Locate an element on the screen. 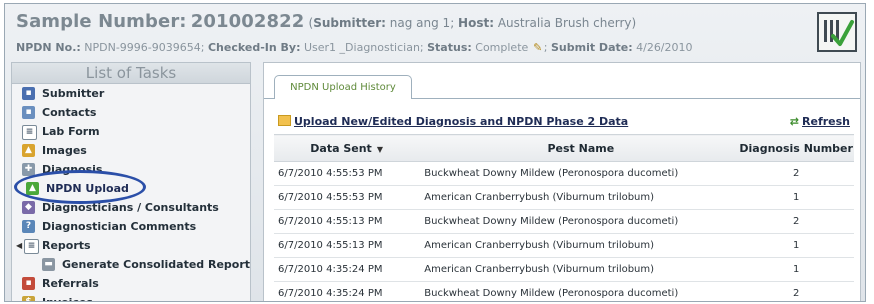 This screenshot has width=874, height=304. task-contacts: ▪ Contacts is located at coordinates (131, 112).